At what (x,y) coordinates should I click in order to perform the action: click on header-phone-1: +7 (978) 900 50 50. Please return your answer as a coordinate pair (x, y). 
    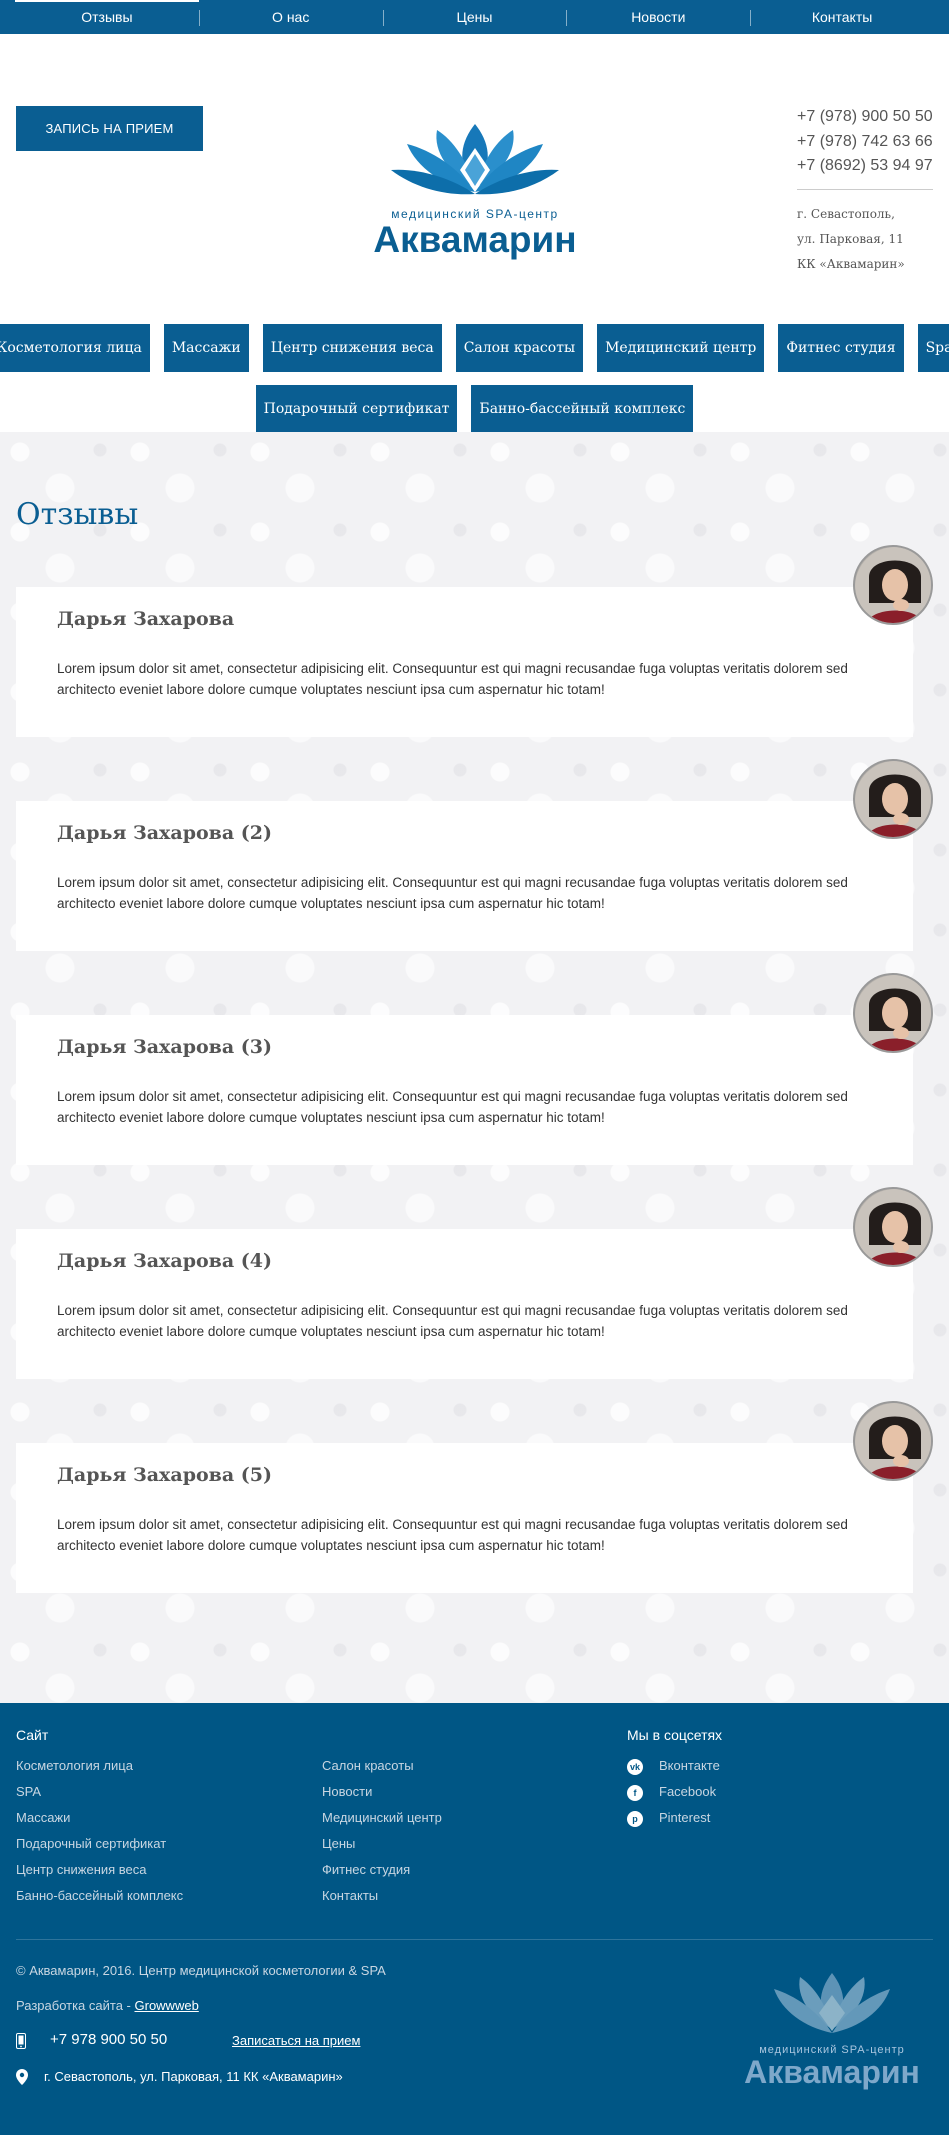
    Looking at the image, I should click on (865, 117).